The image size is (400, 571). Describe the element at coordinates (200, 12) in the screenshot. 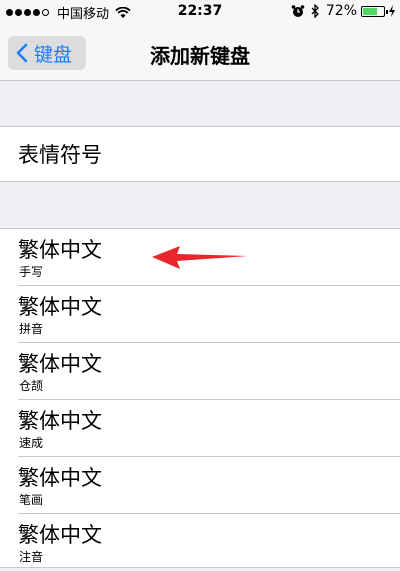

I see `status-bar: 中国移动 22:37 72%` at that location.